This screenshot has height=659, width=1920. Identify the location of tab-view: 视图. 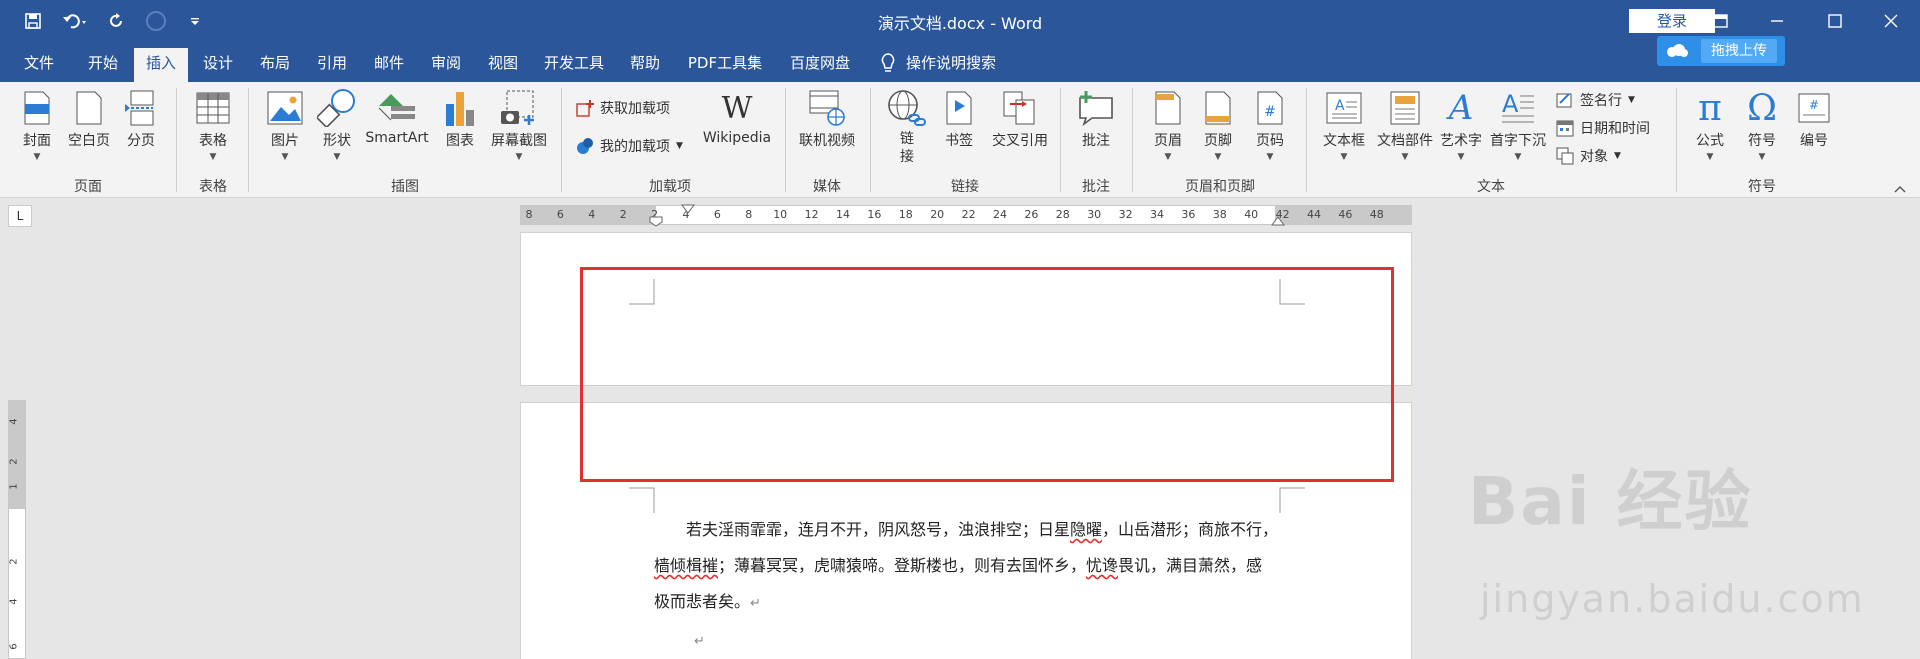
(503, 65).